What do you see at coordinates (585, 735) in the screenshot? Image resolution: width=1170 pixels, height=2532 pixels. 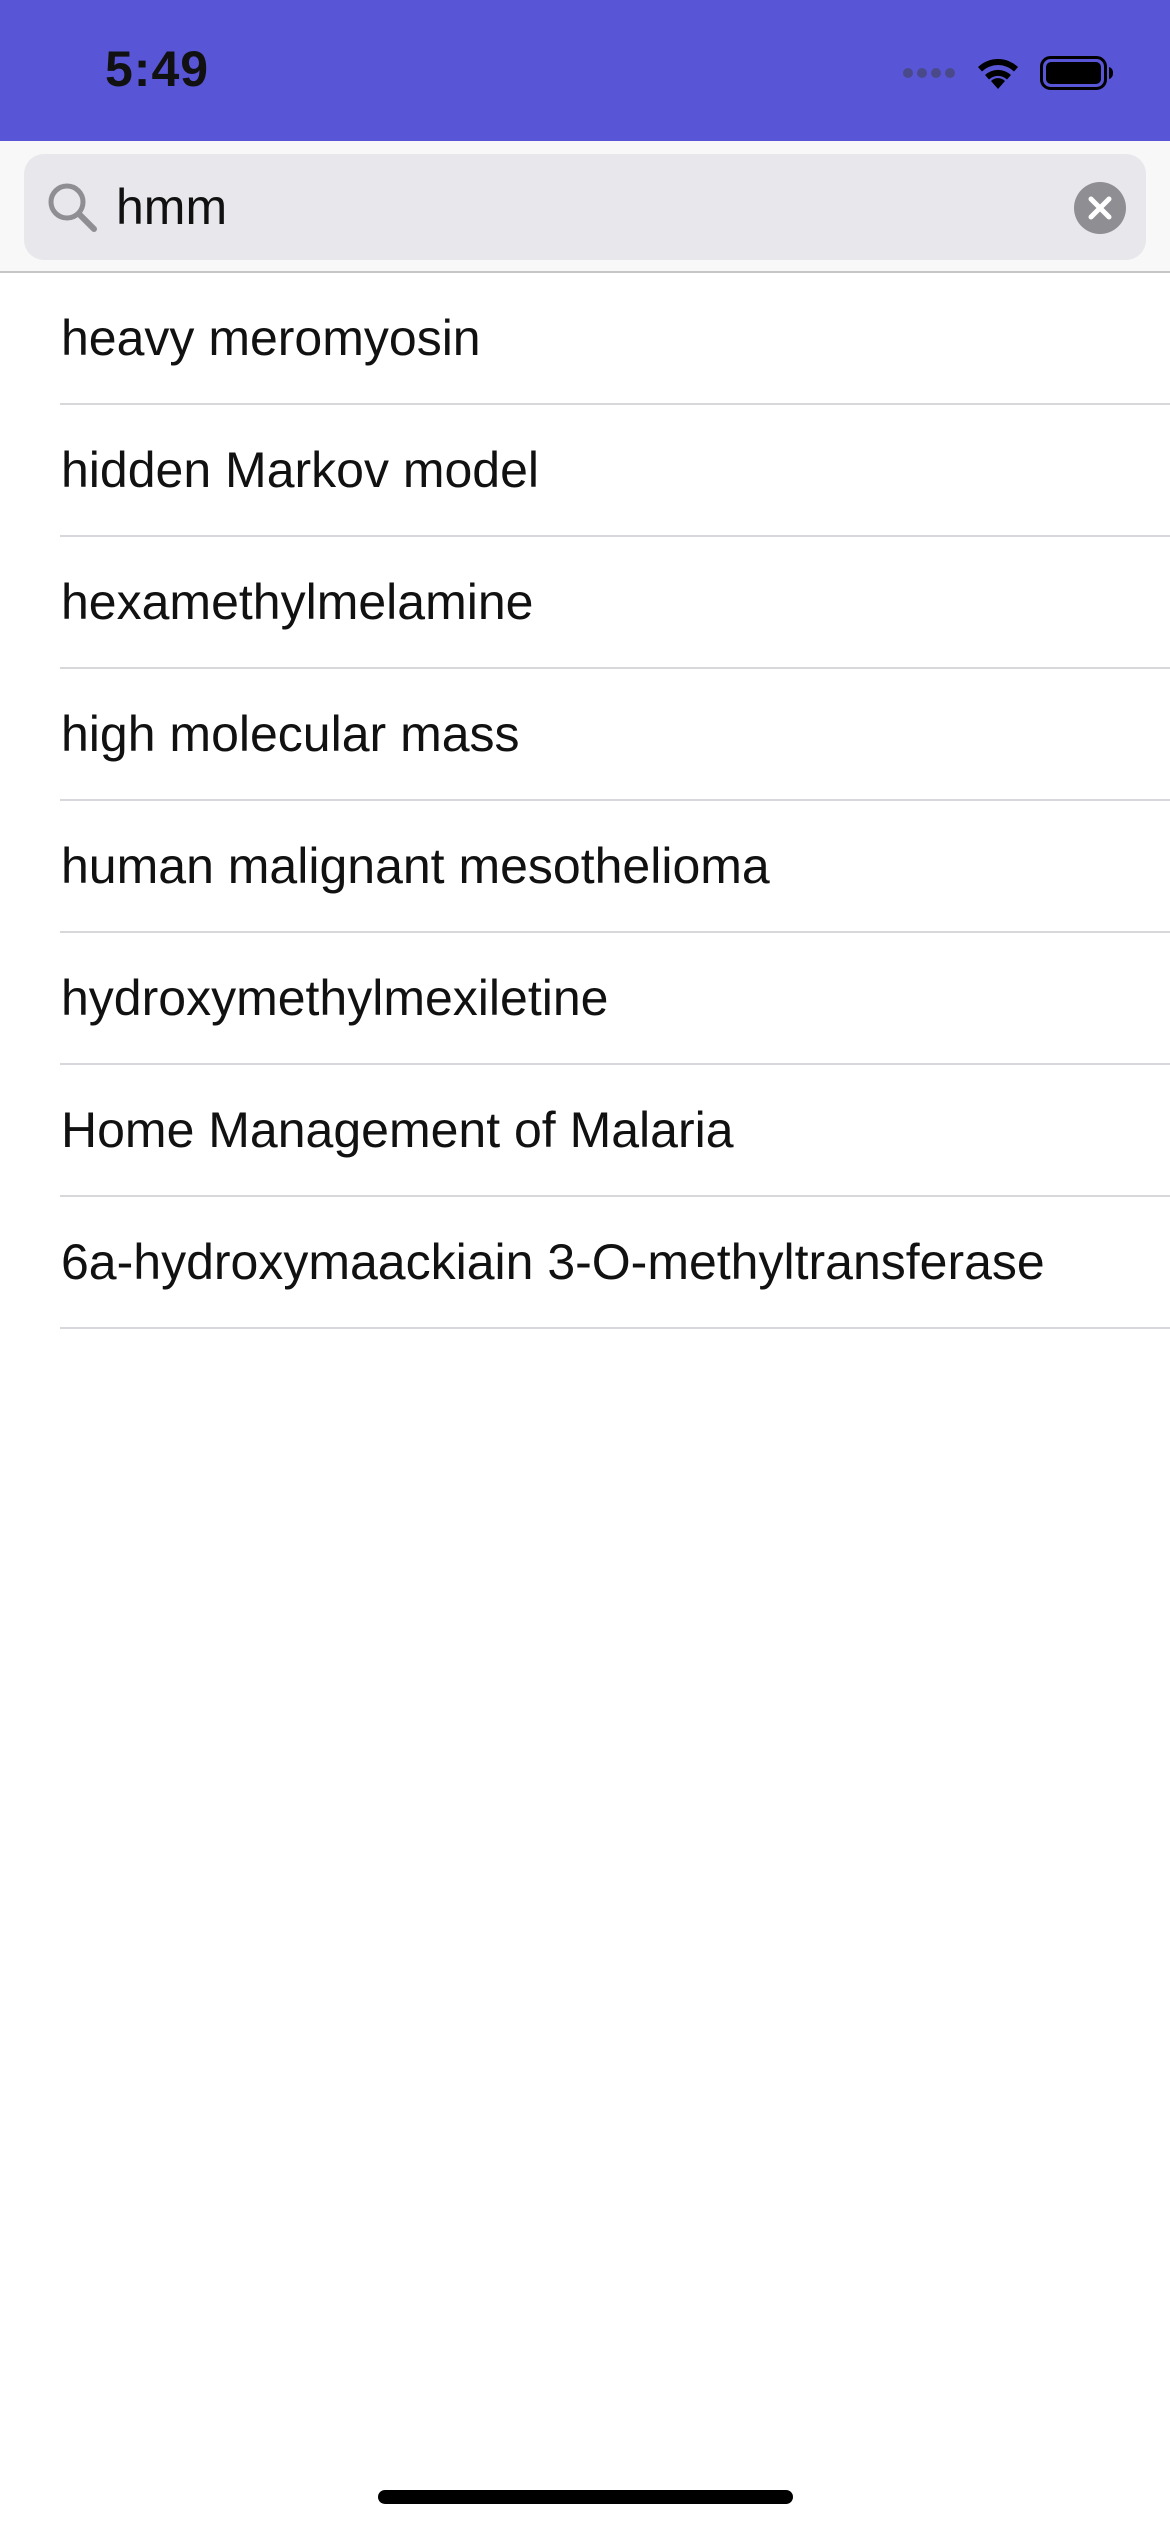 I see `list-item: high molecular mass` at bounding box center [585, 735].